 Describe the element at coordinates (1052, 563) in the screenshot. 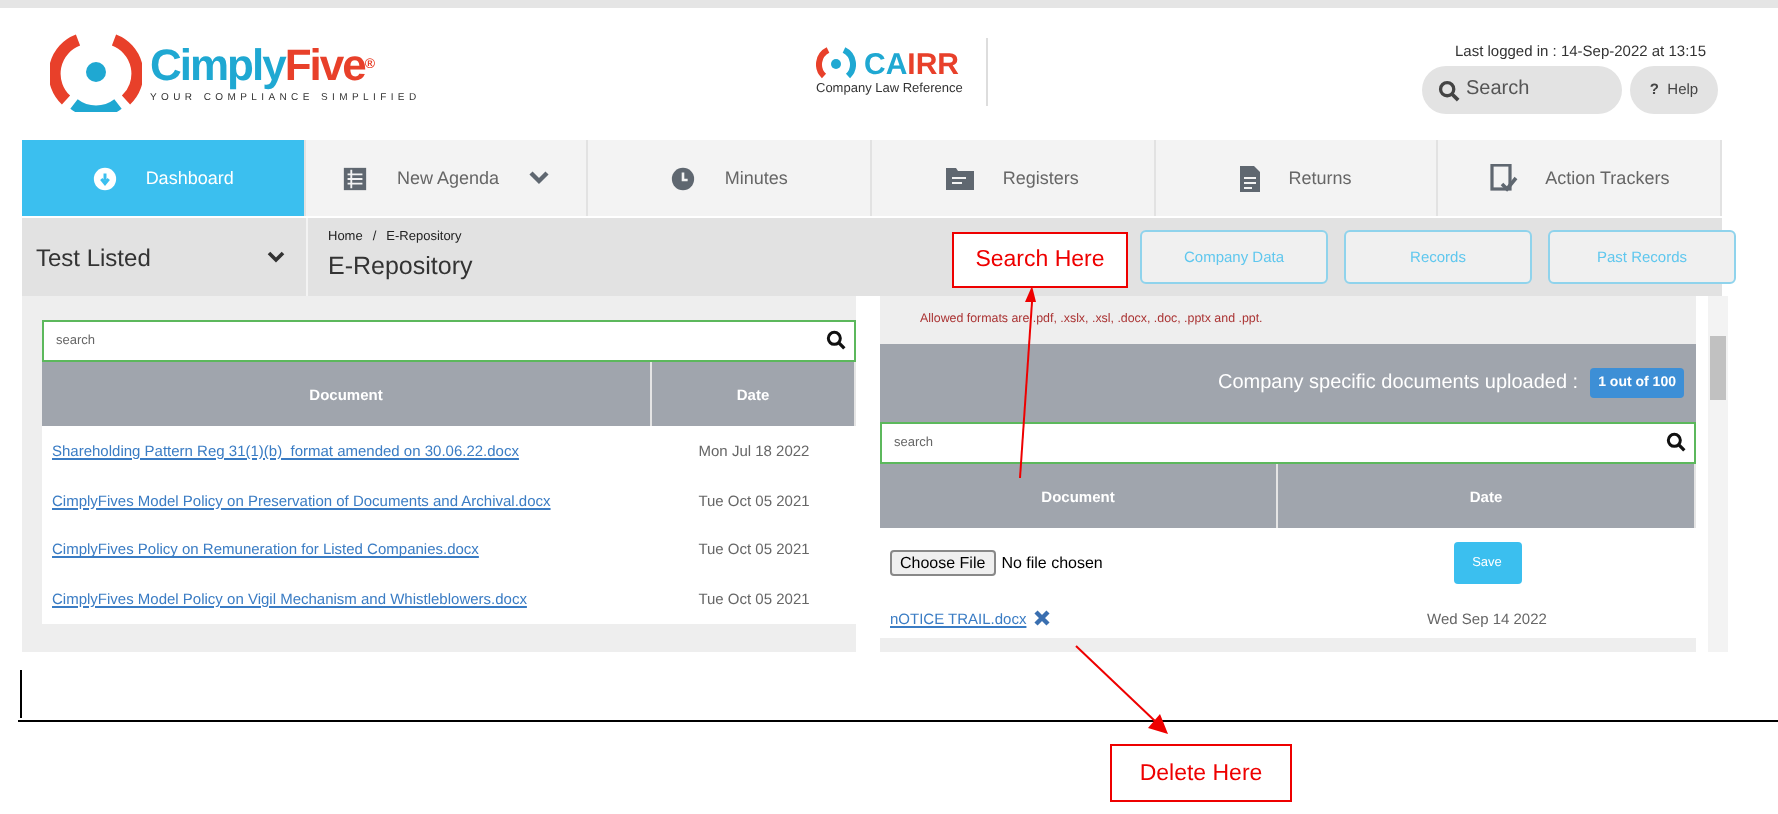

I see `file-status-text: No file chosen` at that location.